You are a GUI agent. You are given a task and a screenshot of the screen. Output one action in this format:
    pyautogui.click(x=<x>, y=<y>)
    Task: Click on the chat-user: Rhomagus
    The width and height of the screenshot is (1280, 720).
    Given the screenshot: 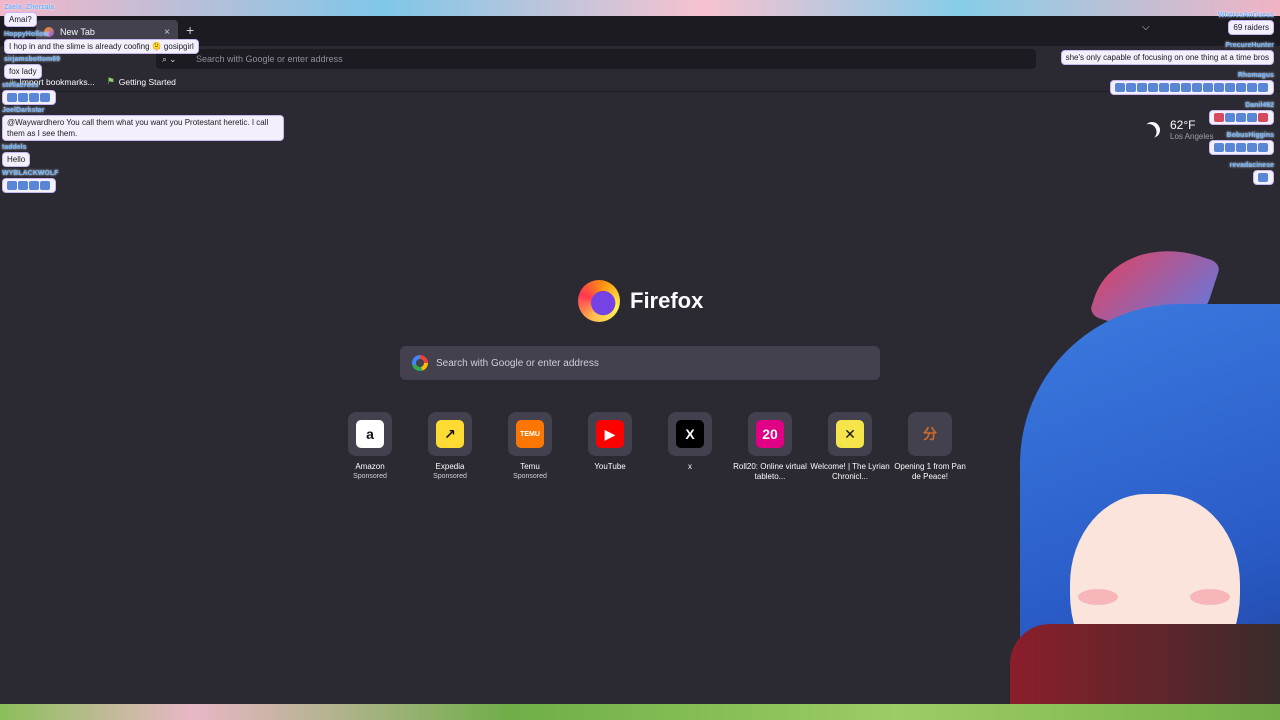 What is the action you would take?
    pyautogui.click(x=1255, y=75)
    